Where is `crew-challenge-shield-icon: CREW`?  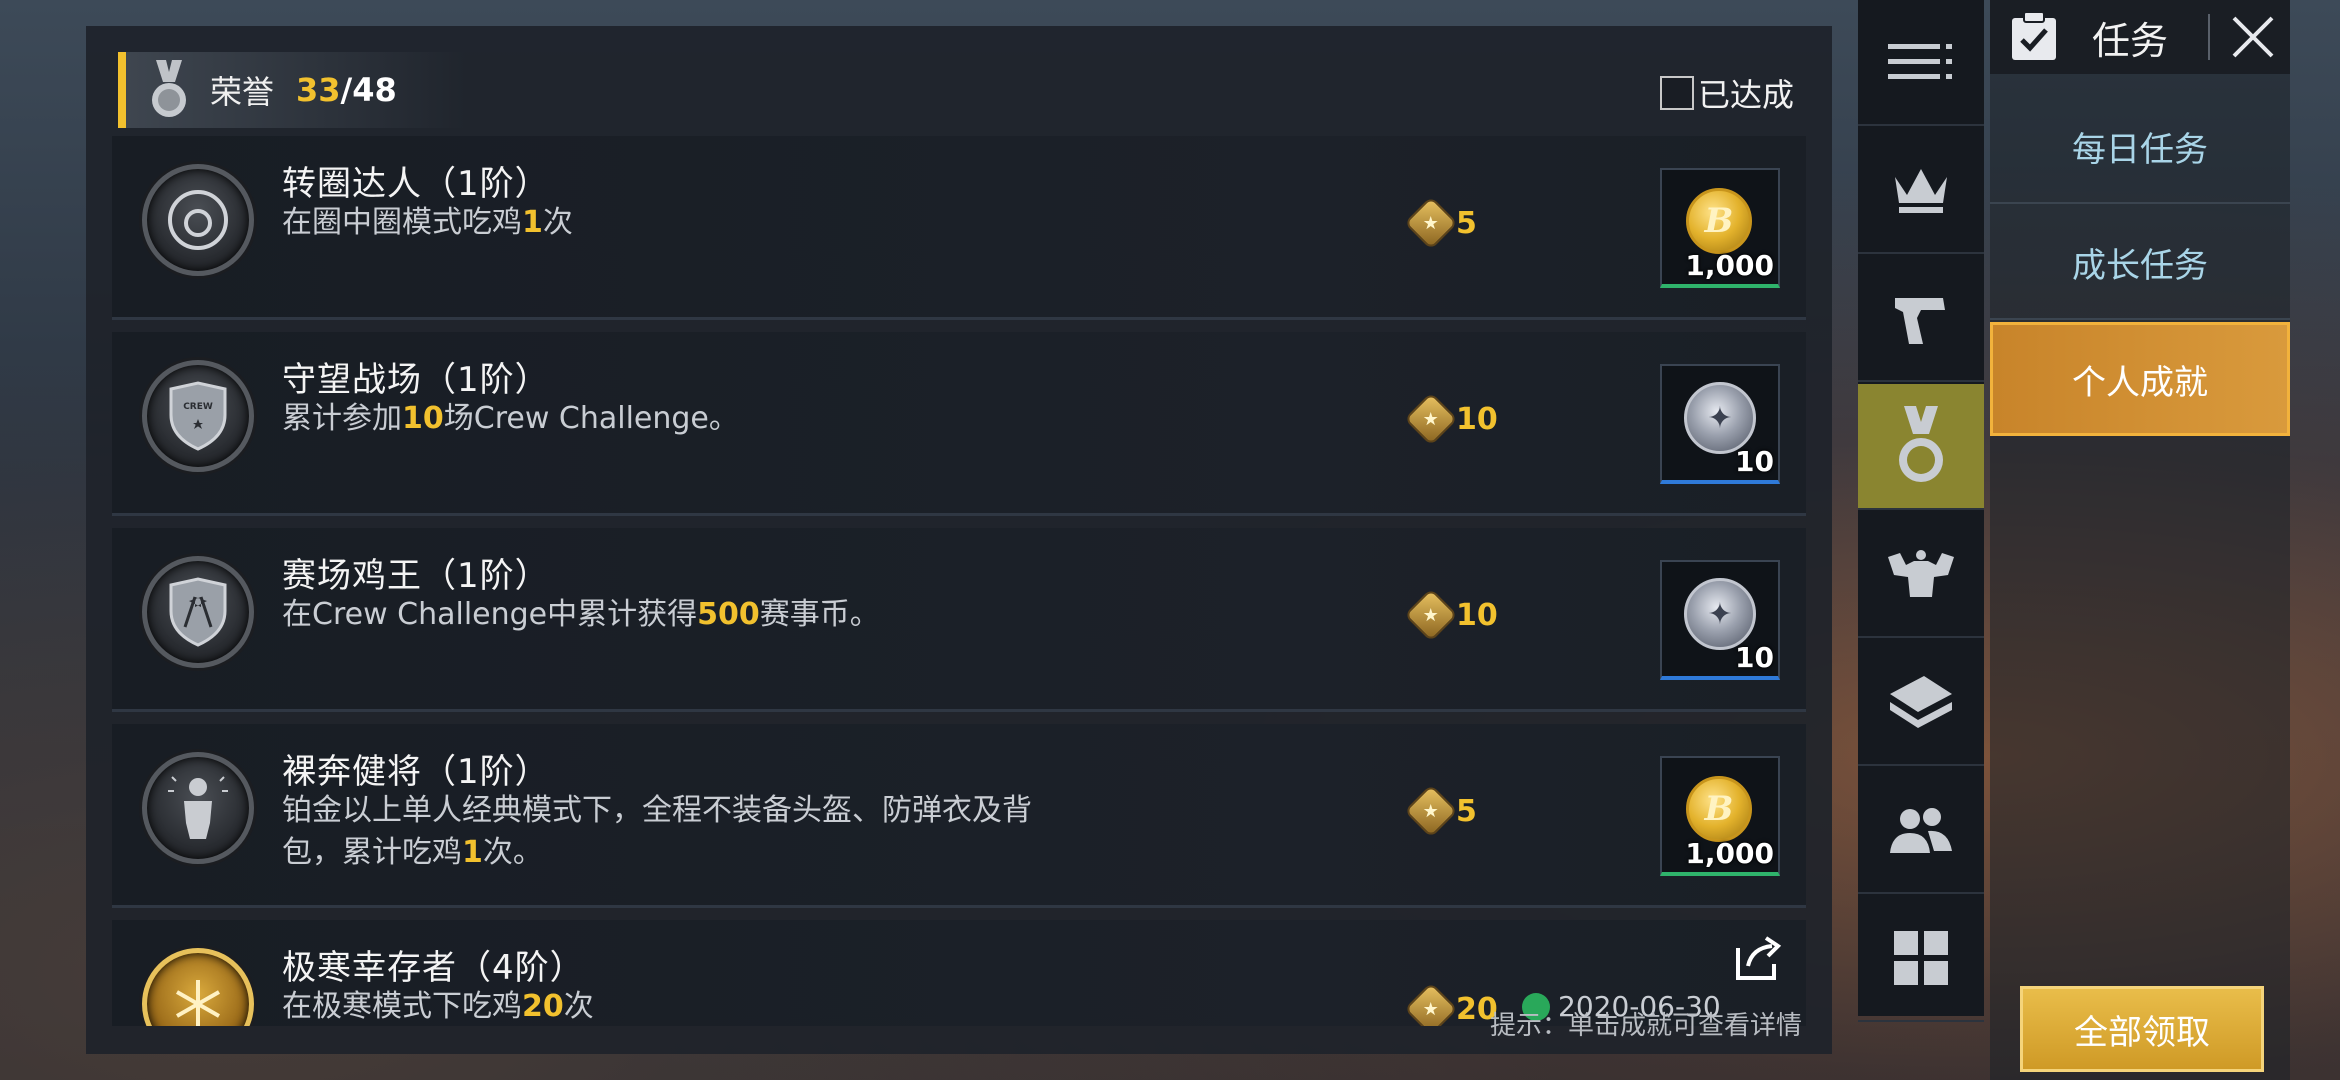
crew-challenge-shield-icon: CREW is located at coordinates (198, 416).